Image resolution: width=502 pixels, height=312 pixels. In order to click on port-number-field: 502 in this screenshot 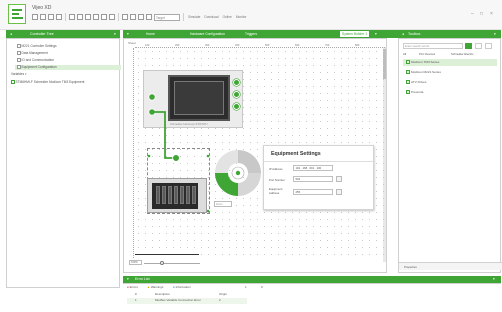, I will do `click(313, 179)`.